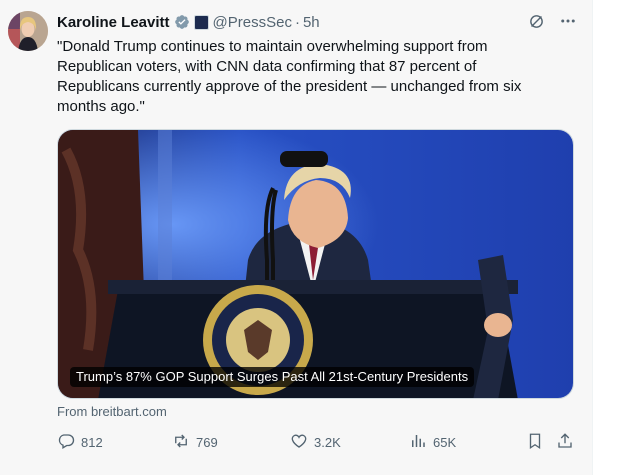 This screenshot has height=475, width=618. I want to click on tweet-actions: 812 769 3.2K 65K, so click(317, 442).